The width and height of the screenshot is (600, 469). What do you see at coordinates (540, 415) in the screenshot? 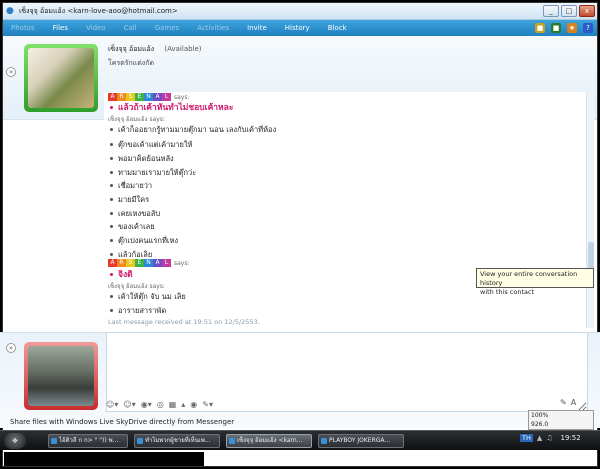
I see `zoom-value: 100%` at bounding box center [540, 415].